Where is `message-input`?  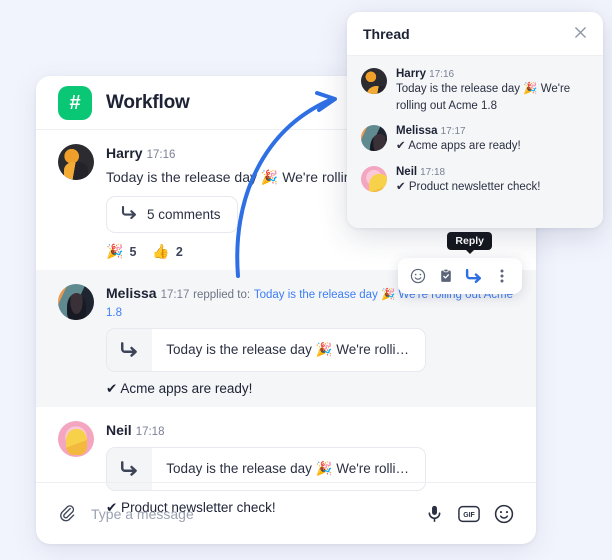
message-input is located at coordinates (251, 513).